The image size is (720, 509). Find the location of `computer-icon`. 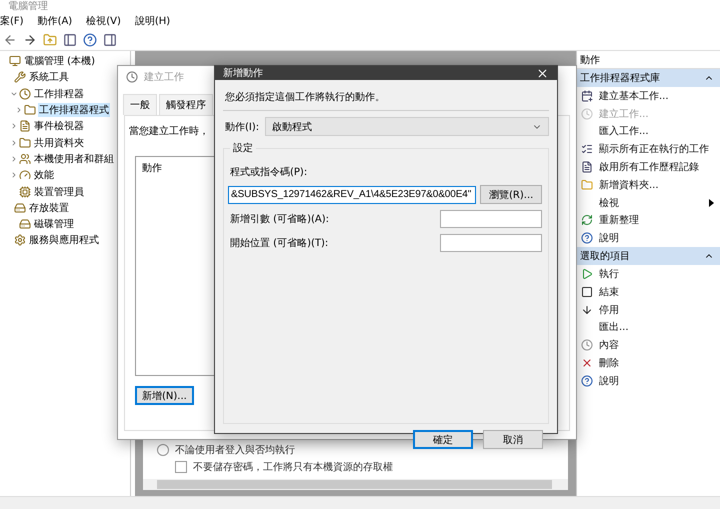

computer-icon is located at coordinates (15, 61).